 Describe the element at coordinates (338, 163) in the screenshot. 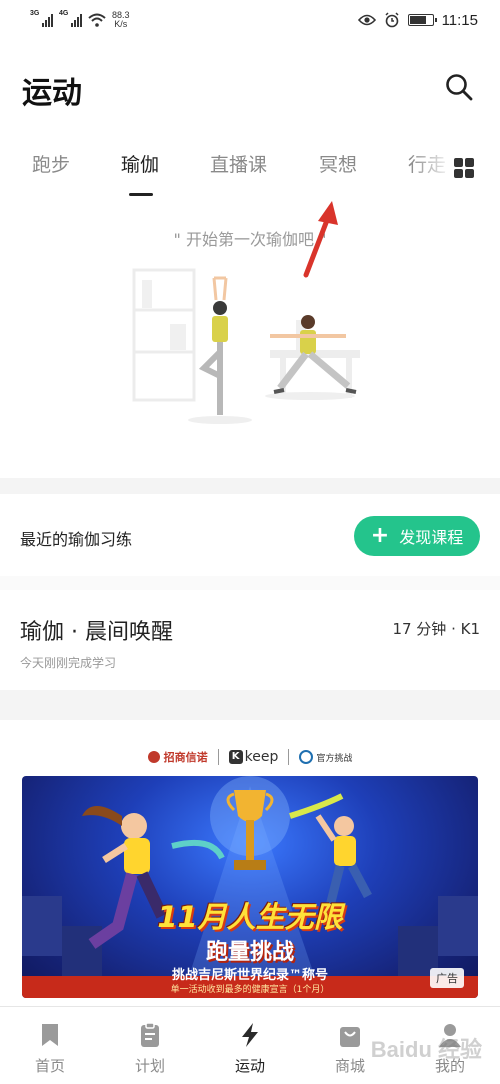

I see `tab-meditation: 冥想` at that location.